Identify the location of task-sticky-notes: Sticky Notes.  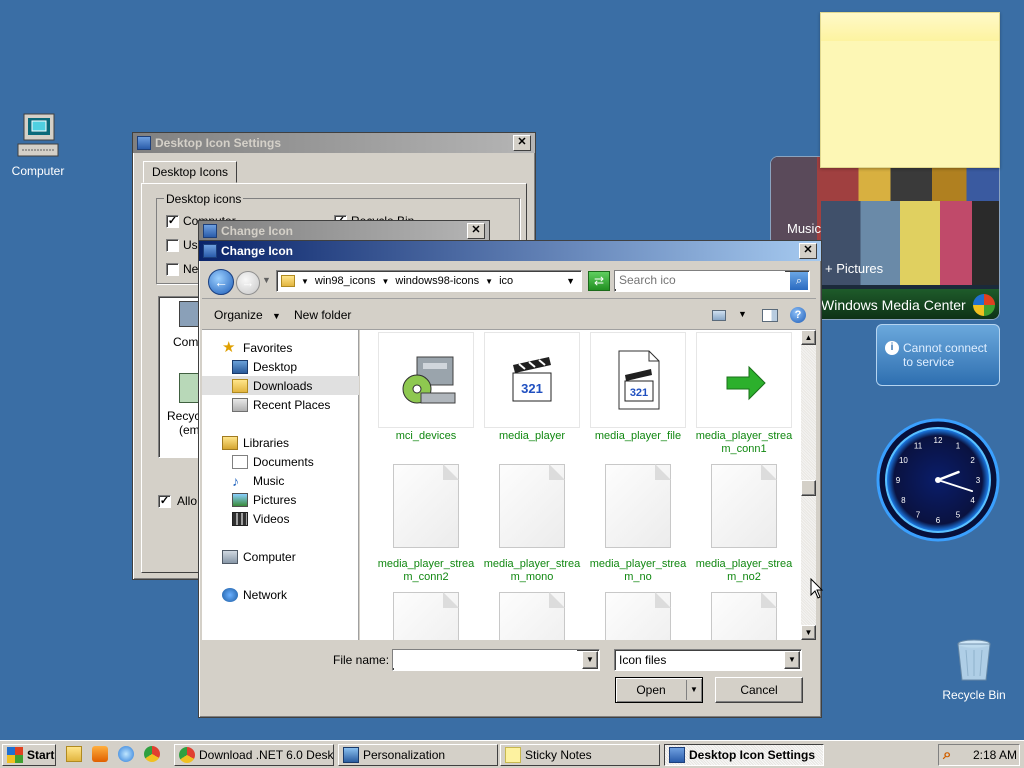
(580, 755).